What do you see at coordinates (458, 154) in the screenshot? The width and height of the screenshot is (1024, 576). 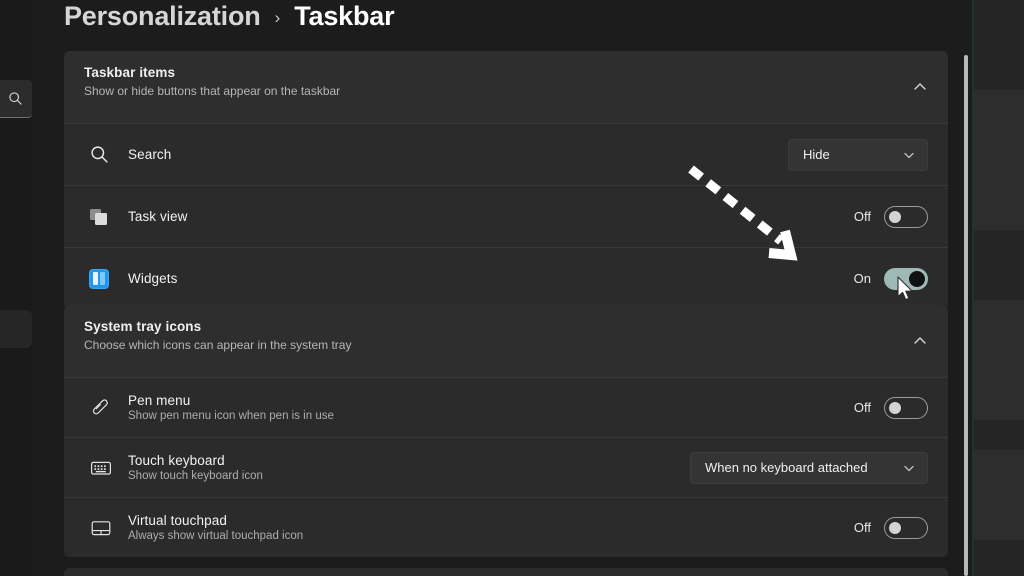 I see `row-text-search: Search` at bounding box center [458, 154].